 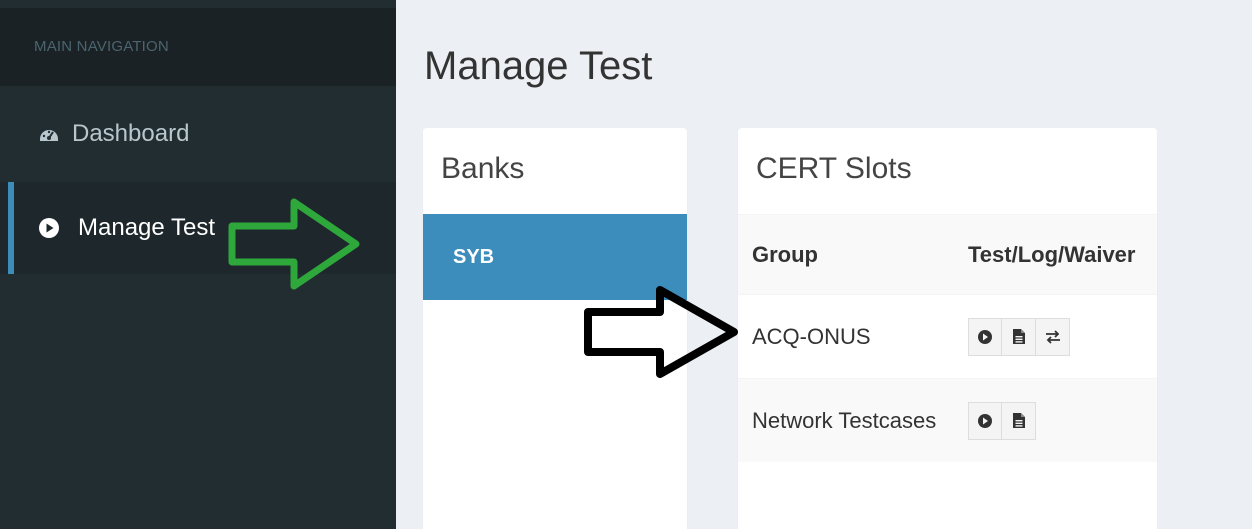 I want to click on active-indicator, so click(x=11, y=228).